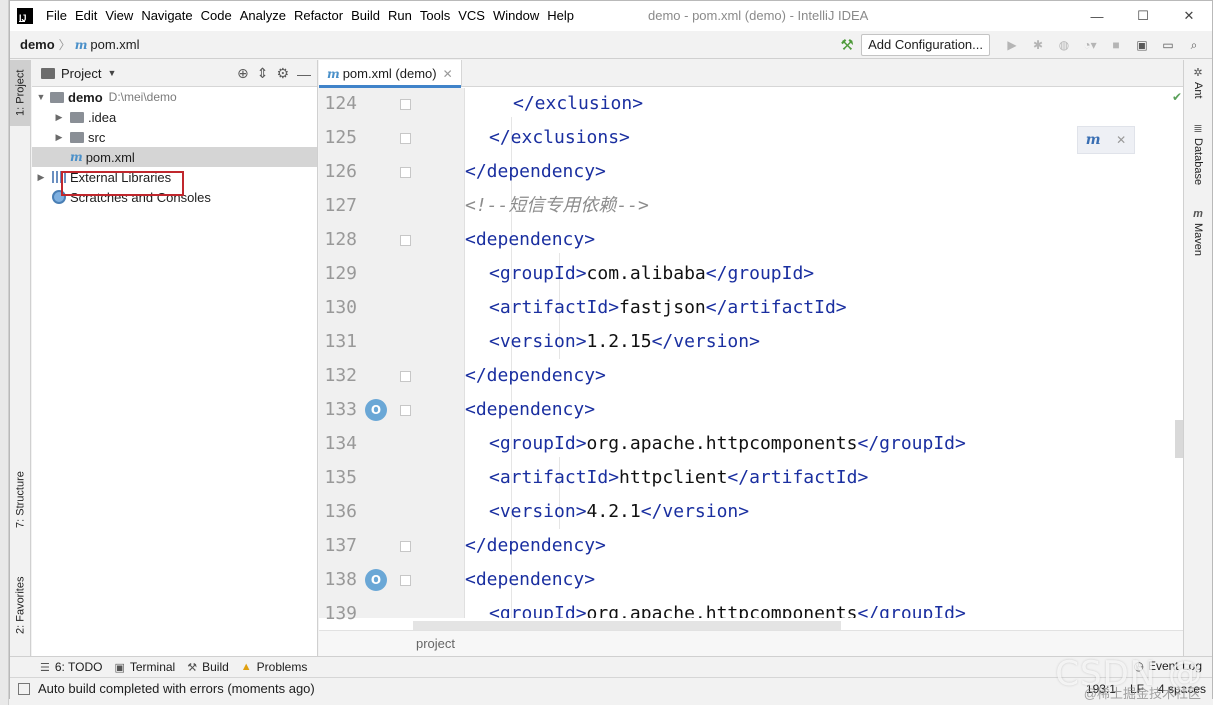 The width and height of the screenshot is (1213, 705). Describe the element at coordinates (263, 73) in the screenshot. I see `collapse-all-icon: ⇕` at that location.